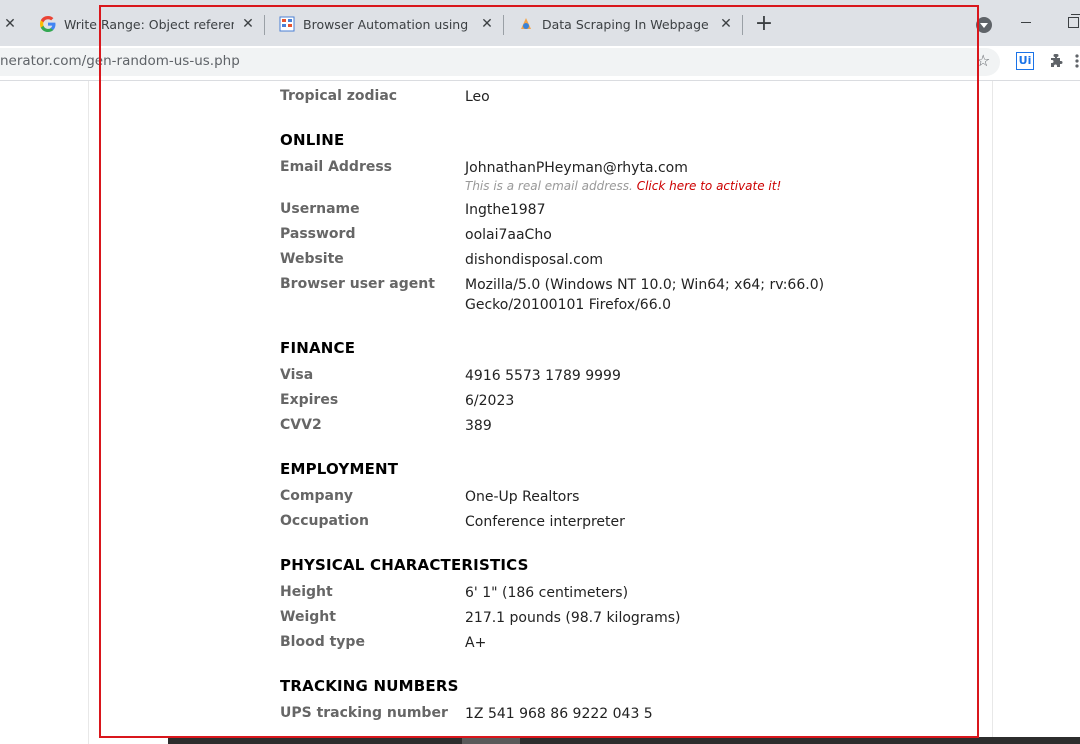 This screenshot has width=1080, height=744. I want to click on address-bar: nerator.com/gen-random-us-us.php, so click(500, 62).